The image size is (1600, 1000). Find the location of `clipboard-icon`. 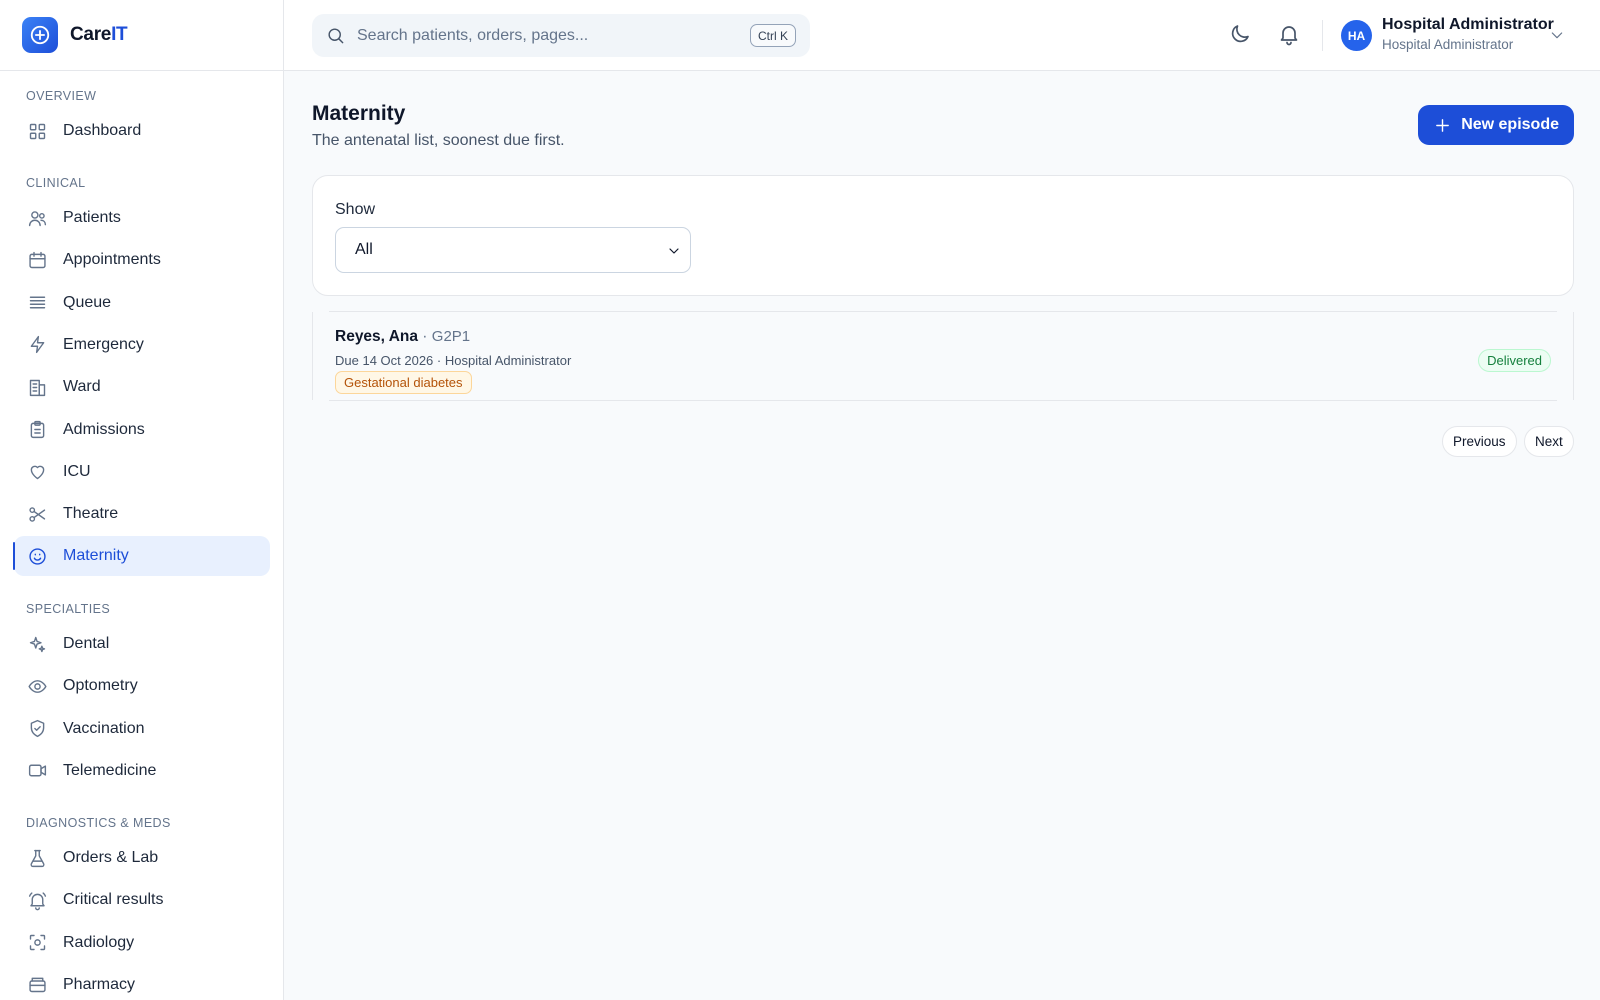

clipboard-icon is located at coordinates (37, 429).